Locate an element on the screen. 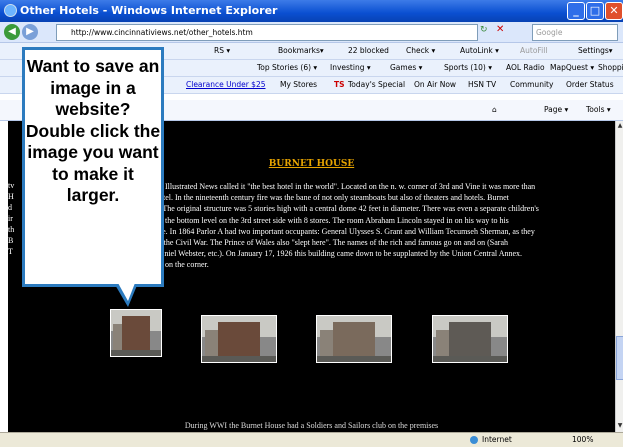 The width and height of the screenshot is (623, 447). vertical-scrollbar: ▲ ▼ is located at coordinates (619, 276).